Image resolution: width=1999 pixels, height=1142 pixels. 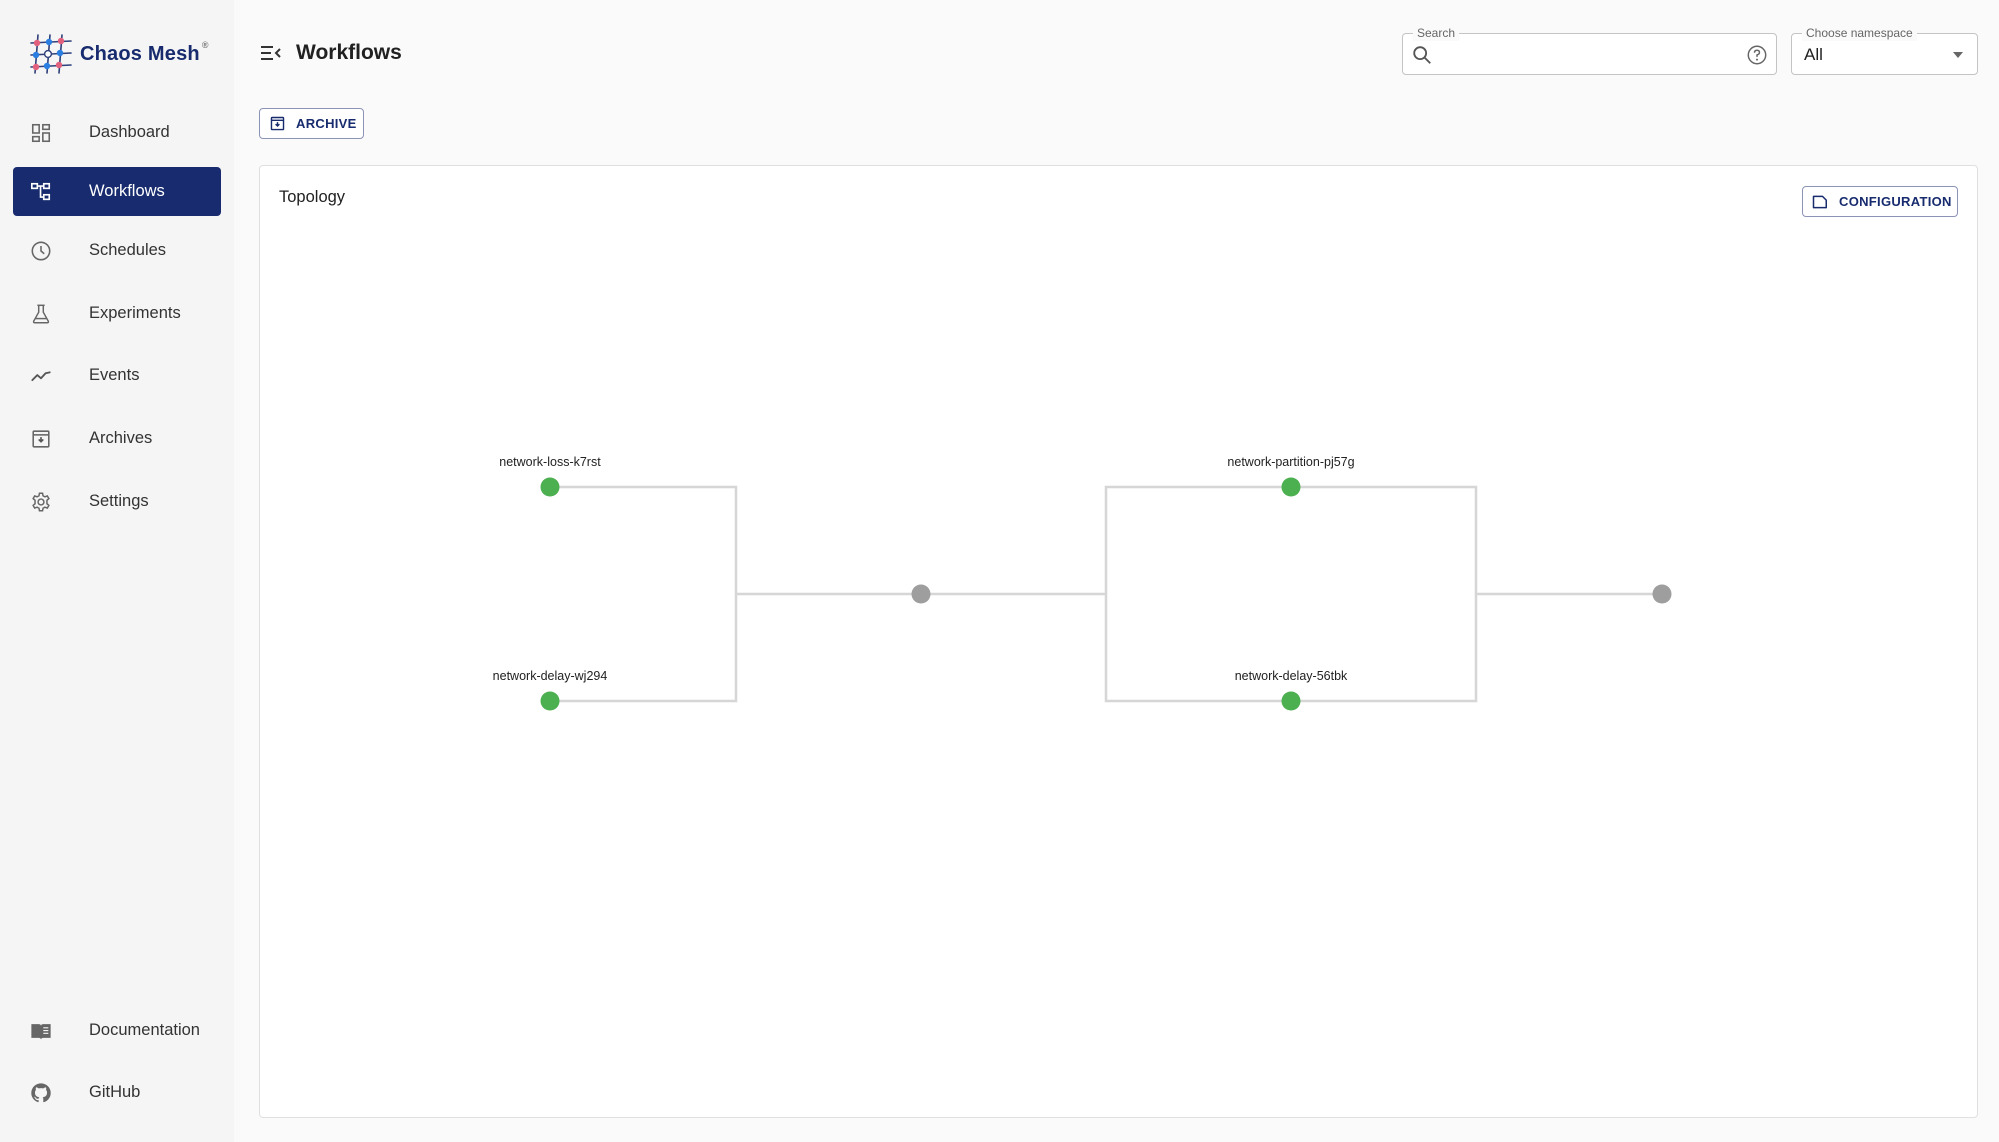 What do you see at coordinates (41, 314) in the screenshot?
I see `flask-icon` at bounding box center [41, 314].